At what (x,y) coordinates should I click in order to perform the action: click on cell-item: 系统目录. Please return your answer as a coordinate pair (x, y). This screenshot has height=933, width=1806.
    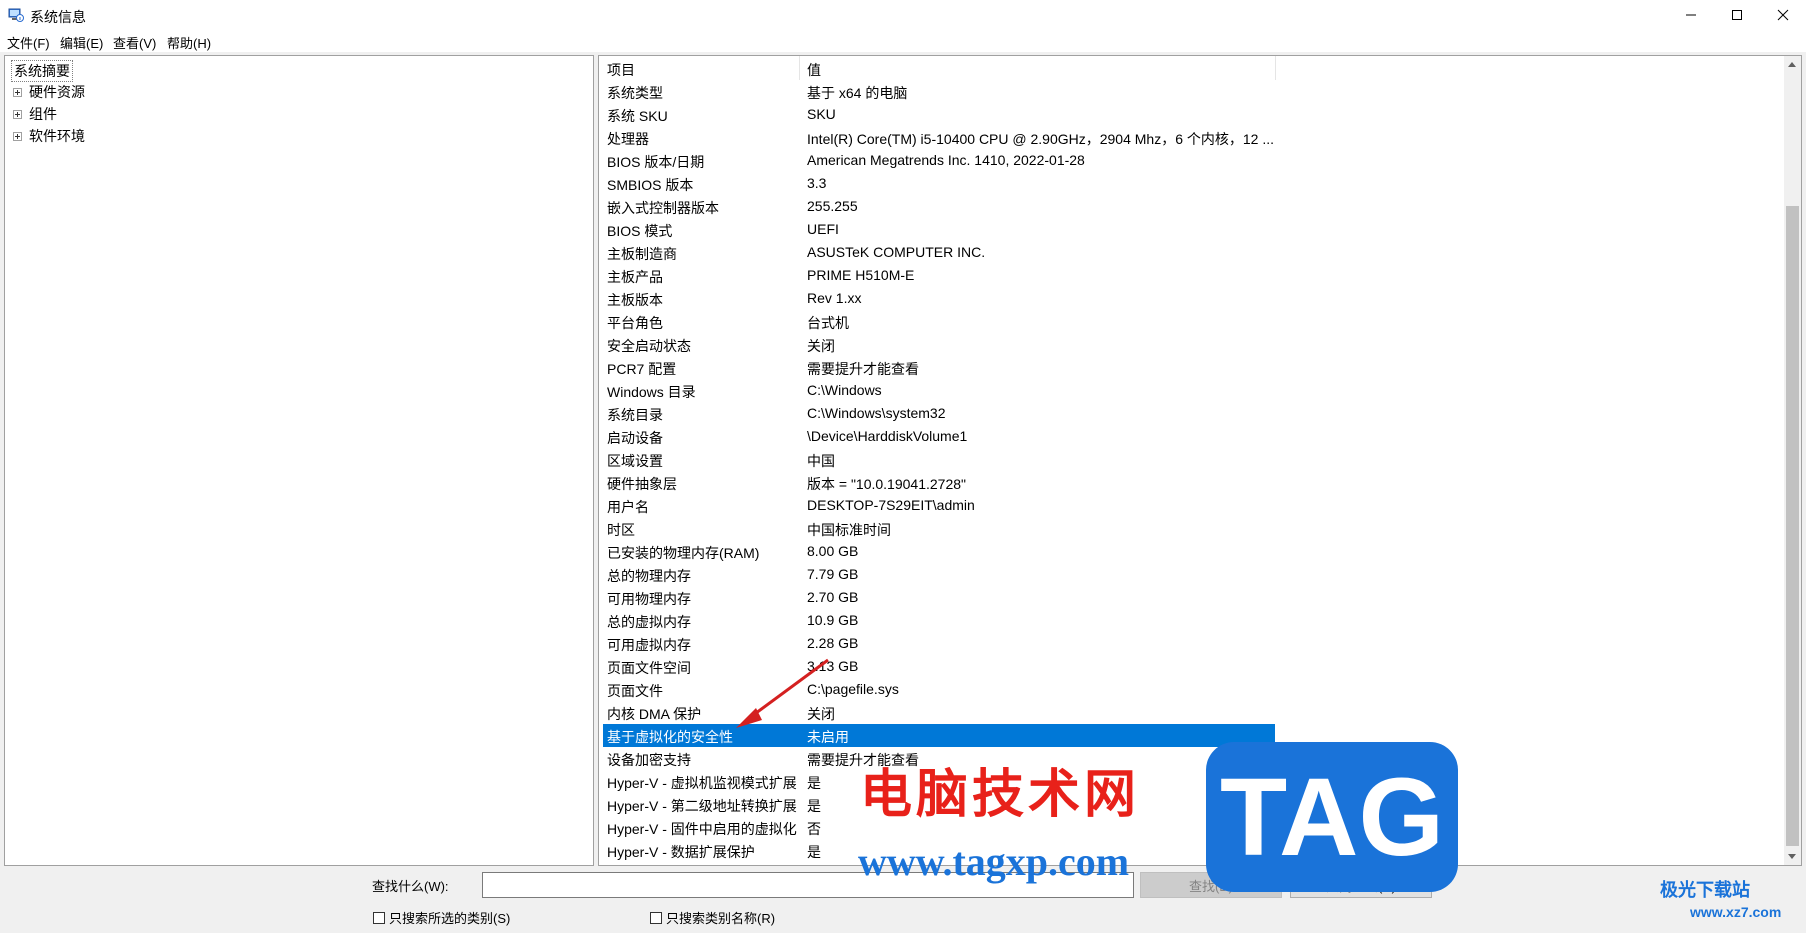
    Looking at the image, I should click on (635, 415).